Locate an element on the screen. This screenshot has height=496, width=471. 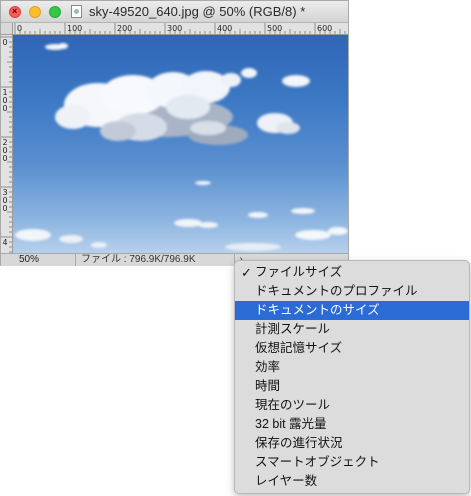
menu-item-label: 効率 is located at coordinates (268, 367).